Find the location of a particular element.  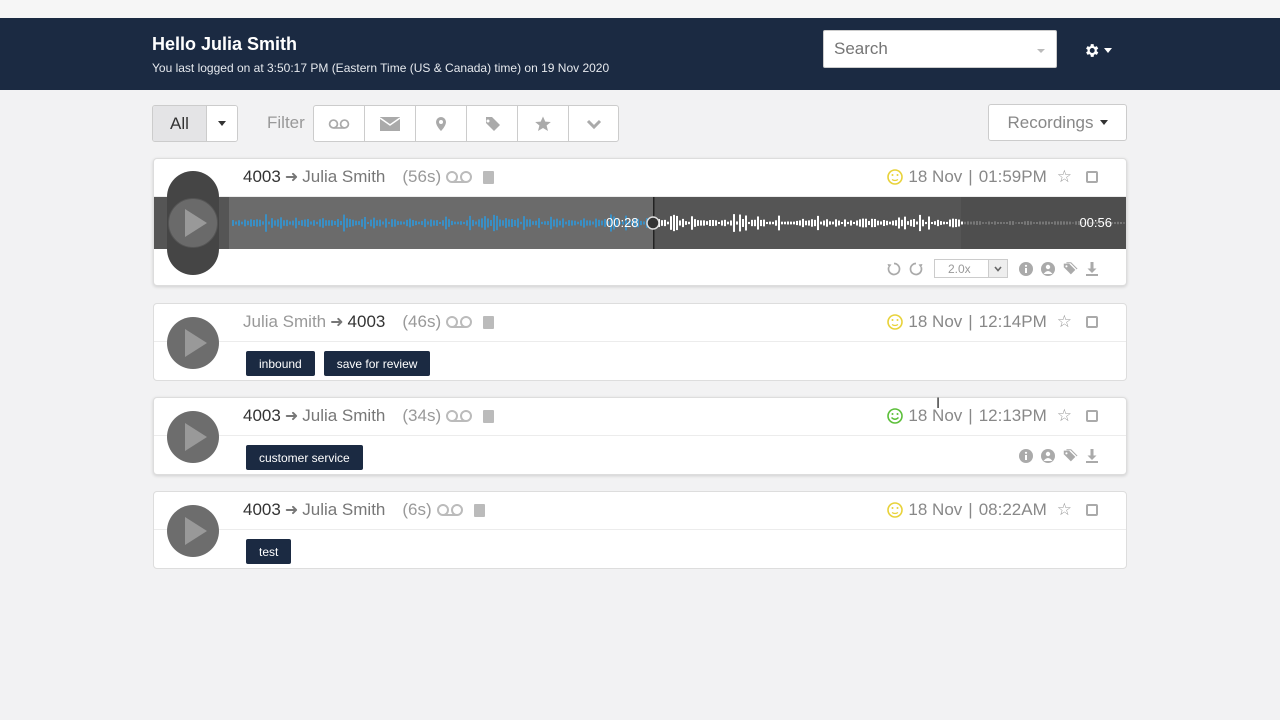

playhead-handle is located at coordinates (653, 223).